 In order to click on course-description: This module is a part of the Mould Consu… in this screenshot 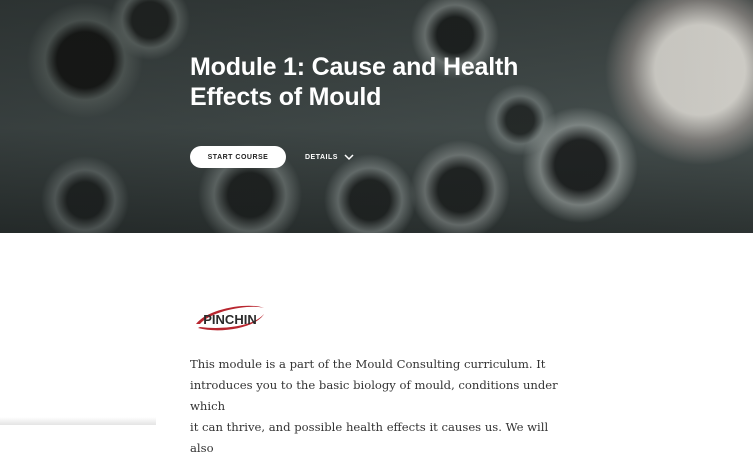, I will do `click(380, 406)`.